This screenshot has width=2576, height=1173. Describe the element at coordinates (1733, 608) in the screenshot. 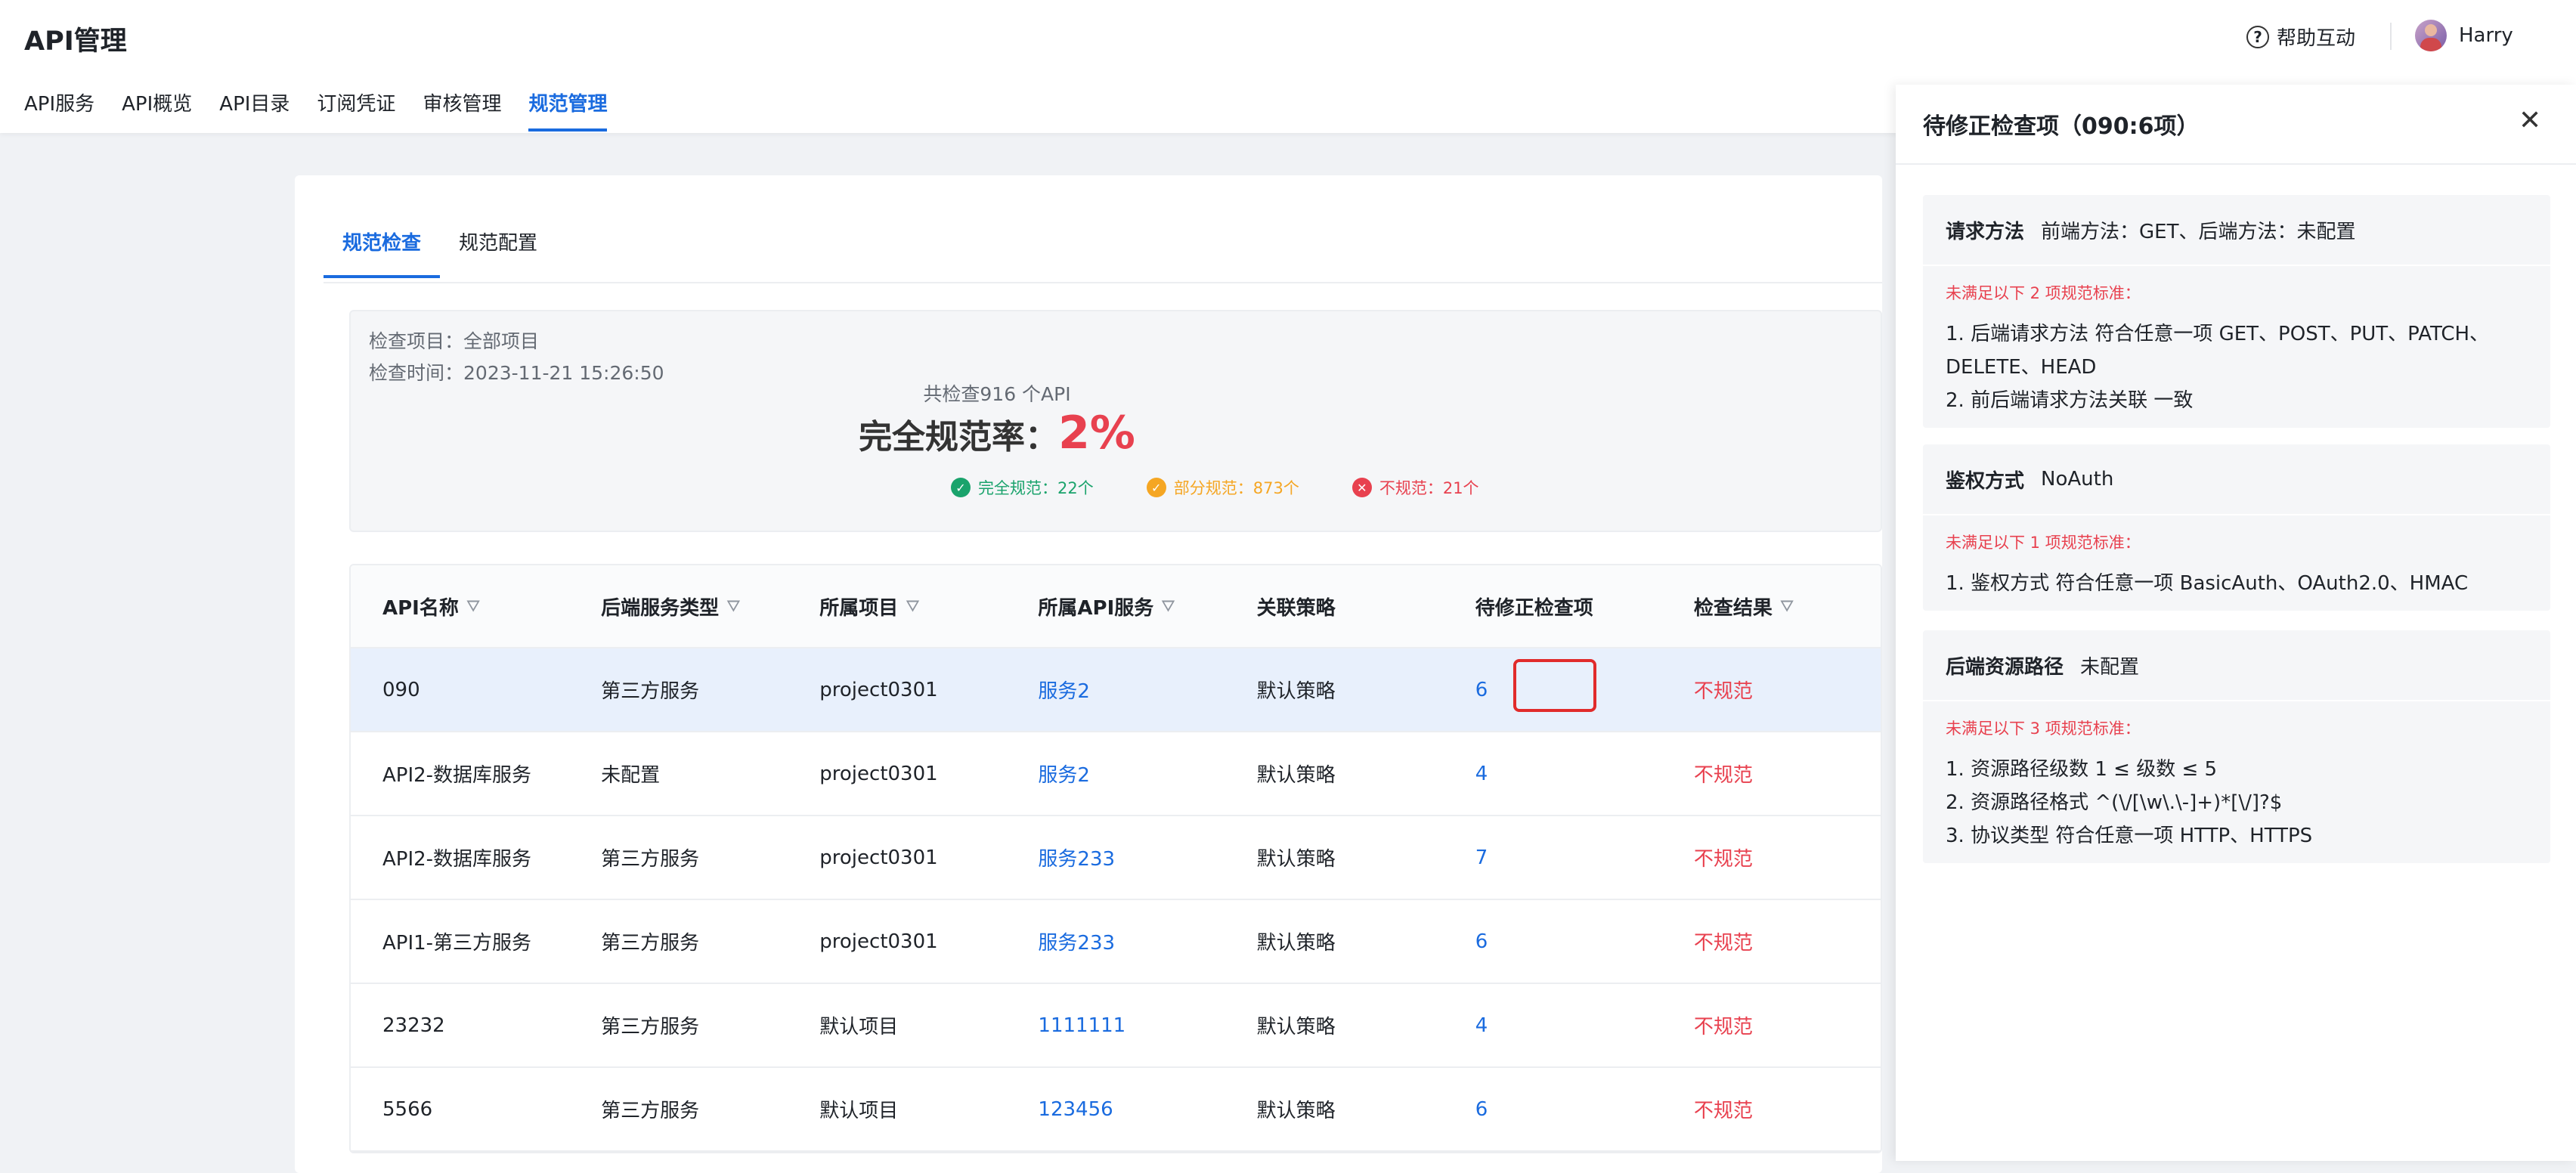

I see `column-header-result-label: 检查结果` at that location.